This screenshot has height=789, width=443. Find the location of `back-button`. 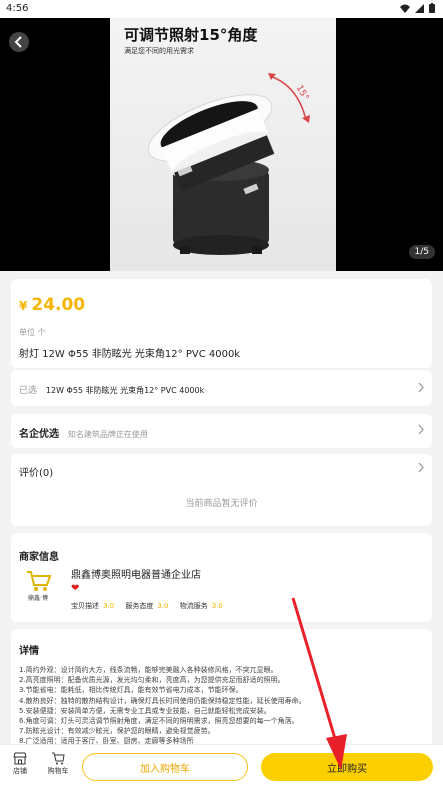

back-button is located at coordinates (19, 42).